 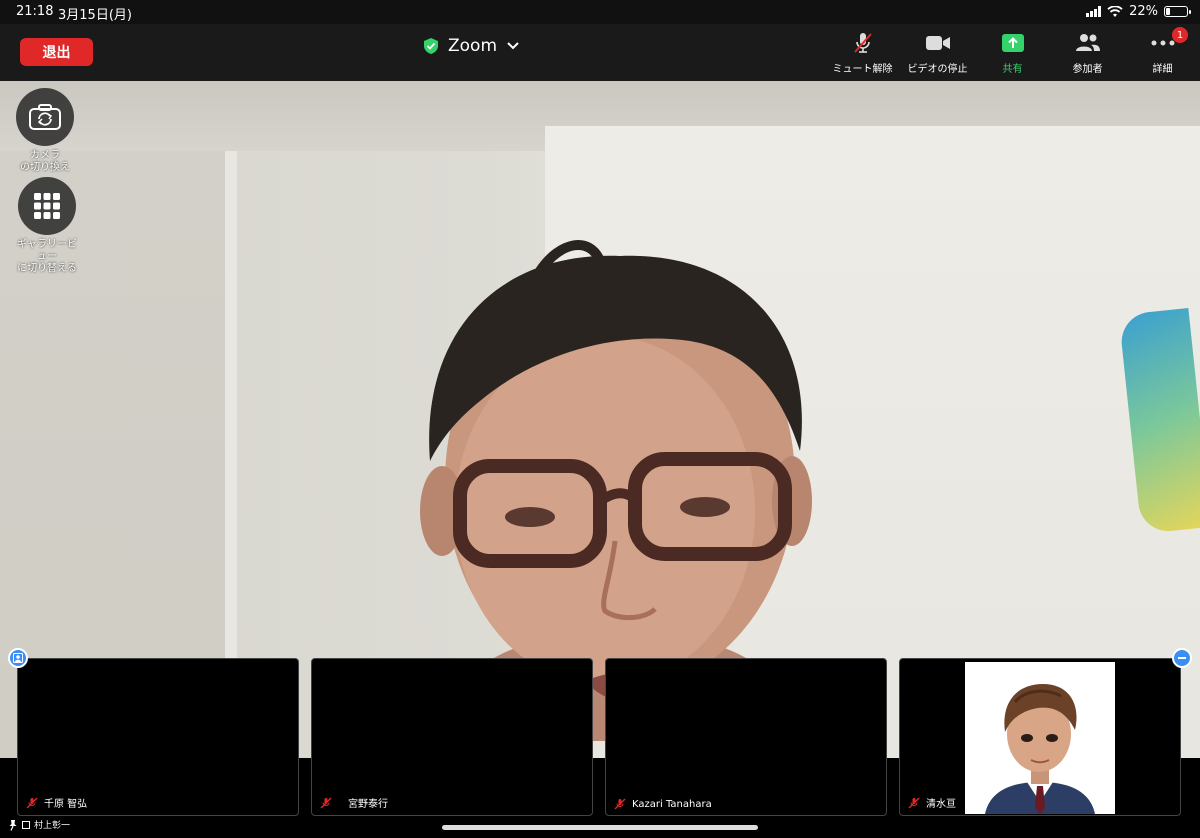 I want to click on self-view-name: 村上彰一, so click(x=52, y=826).